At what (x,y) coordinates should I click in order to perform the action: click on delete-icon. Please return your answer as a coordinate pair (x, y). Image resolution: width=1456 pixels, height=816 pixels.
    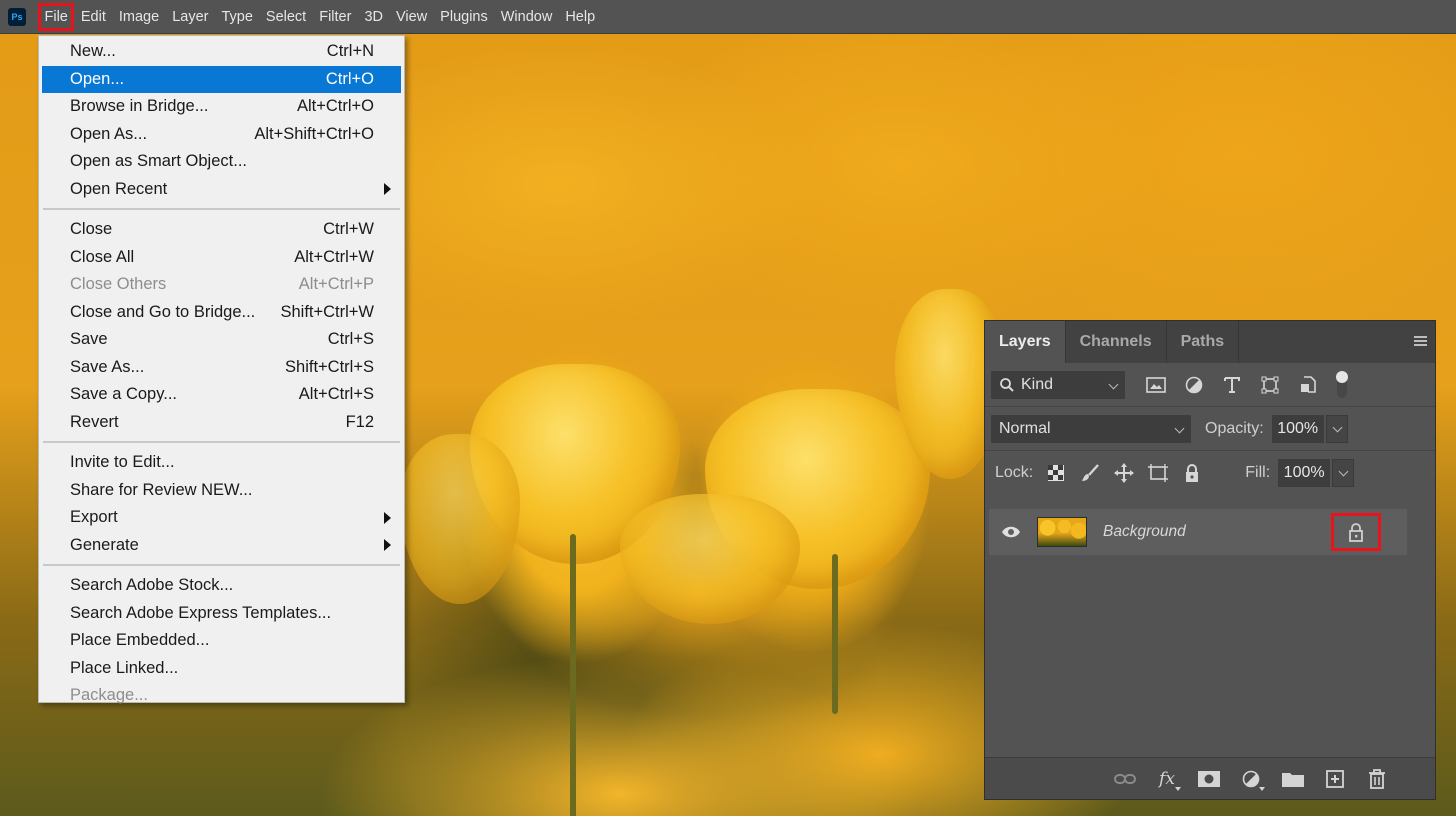
    Looking at the image, I should click on (1377, 779).